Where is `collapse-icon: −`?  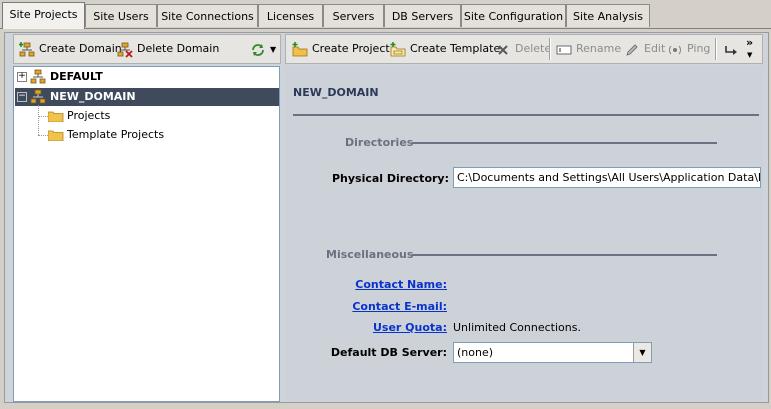
collapse-icon: − is located at coordinates (22, 97).